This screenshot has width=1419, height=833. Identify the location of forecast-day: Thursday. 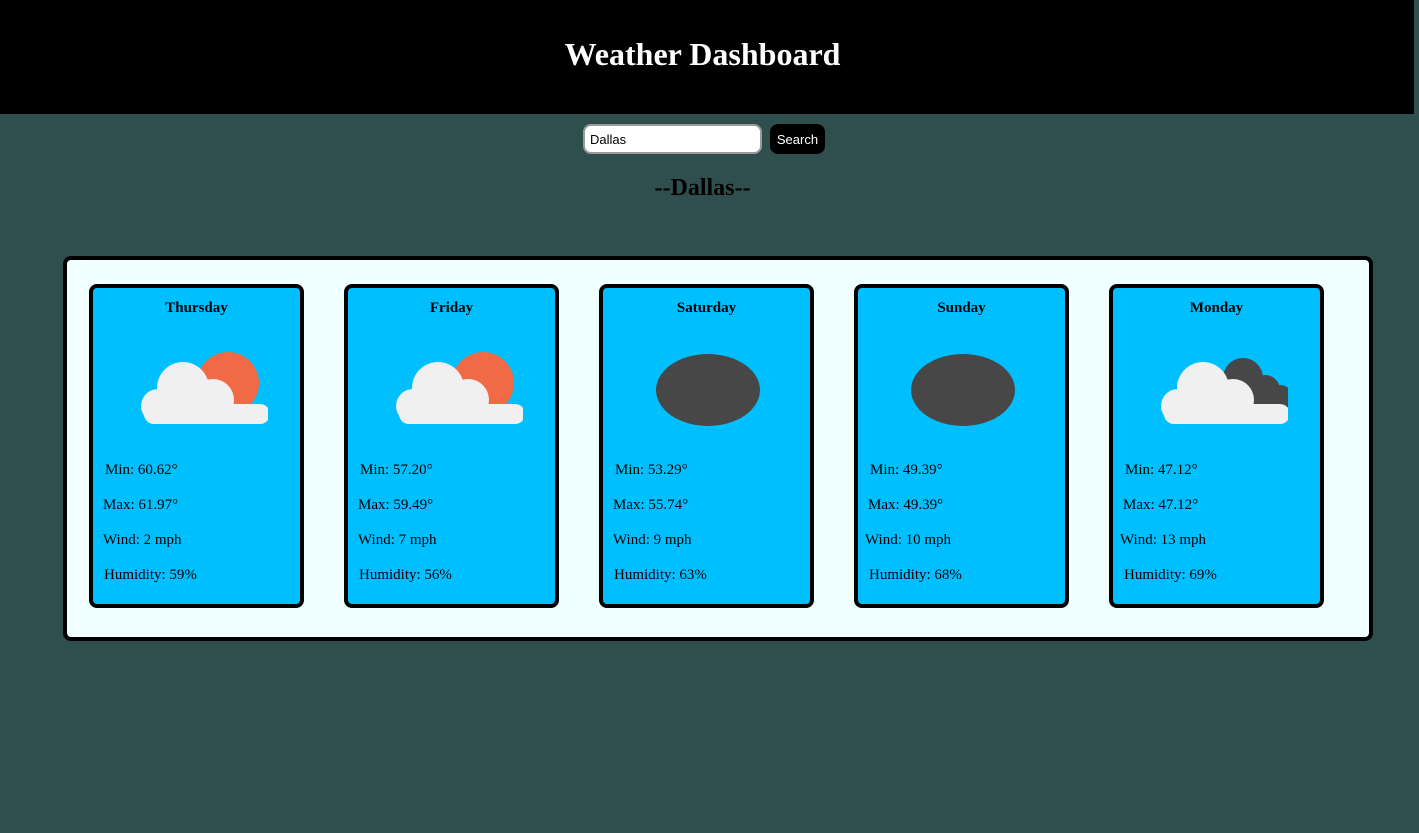
(196, 308).